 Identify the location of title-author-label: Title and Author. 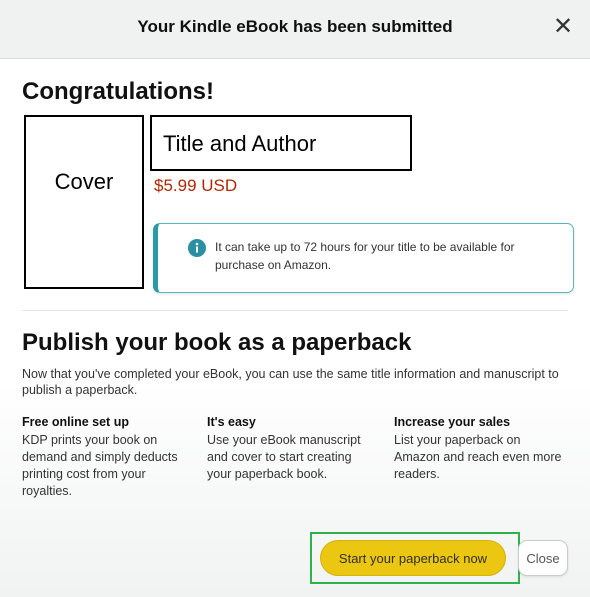
(240, 143).